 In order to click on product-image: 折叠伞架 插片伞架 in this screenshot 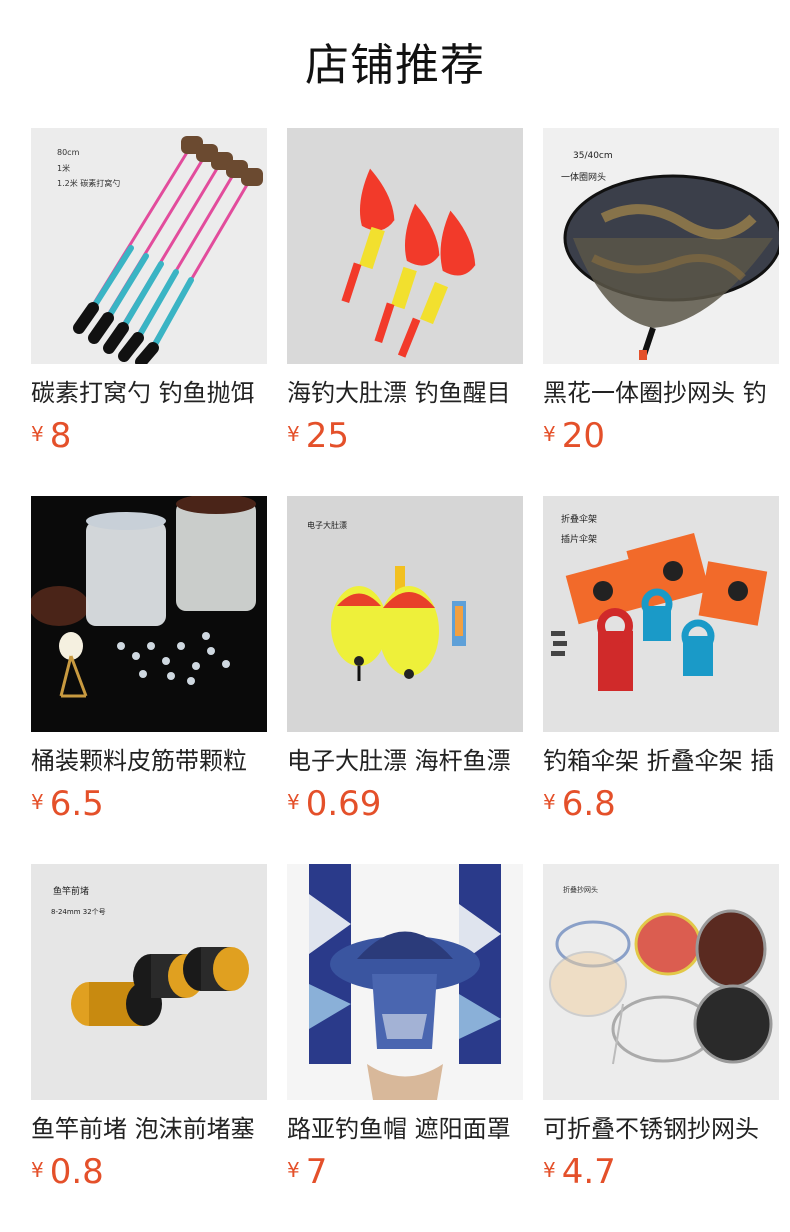, I will do `click(661, 614)`.